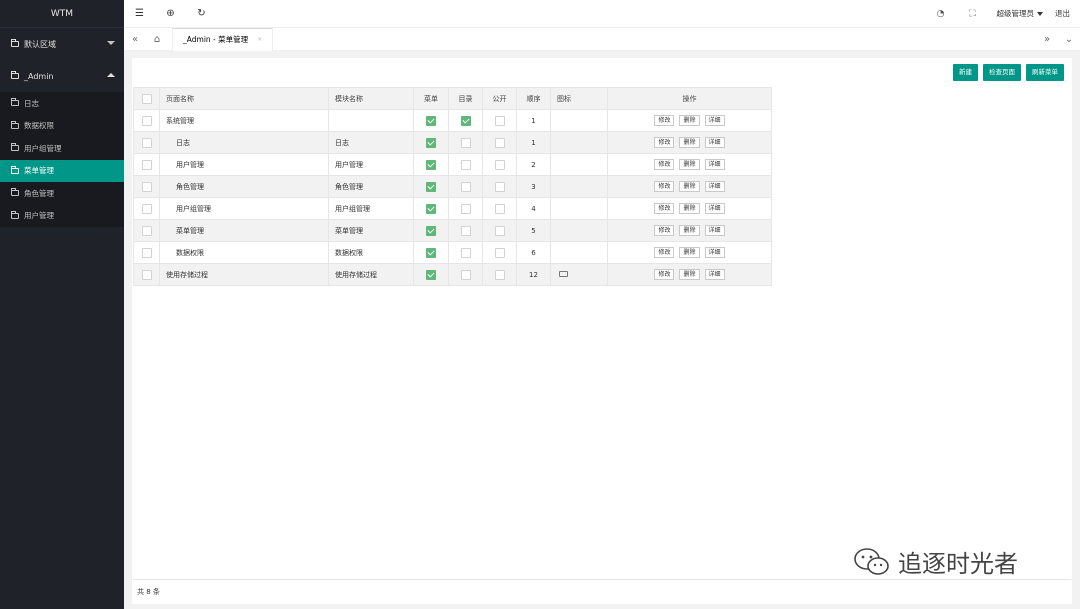 The image size is (1080, 609). Describe the element at coordinates (39, 126) in the screenshot. I see `sidebar-item-label: 数据权限` at that location.